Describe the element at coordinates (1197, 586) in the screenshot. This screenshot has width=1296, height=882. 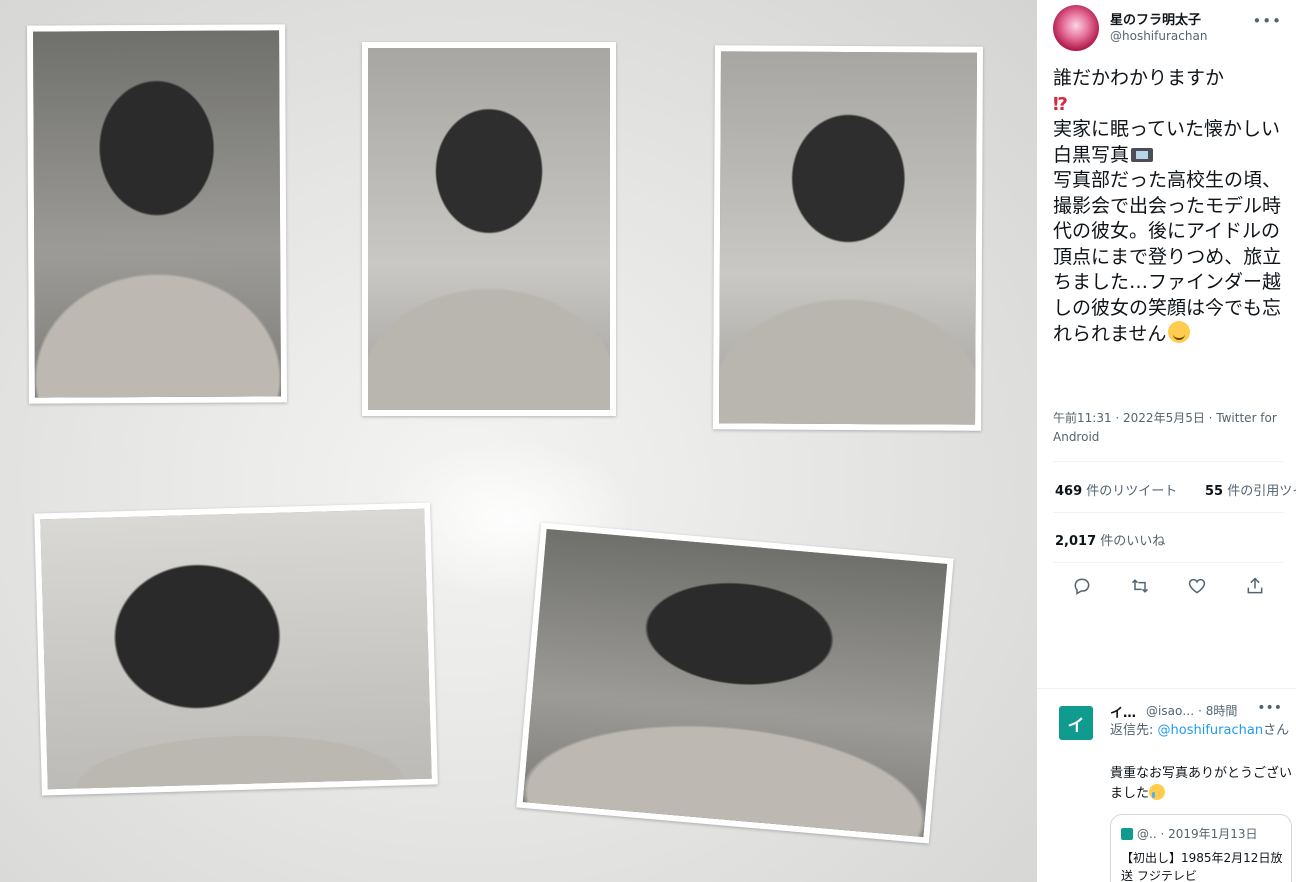
I see `like-icon` at that location.